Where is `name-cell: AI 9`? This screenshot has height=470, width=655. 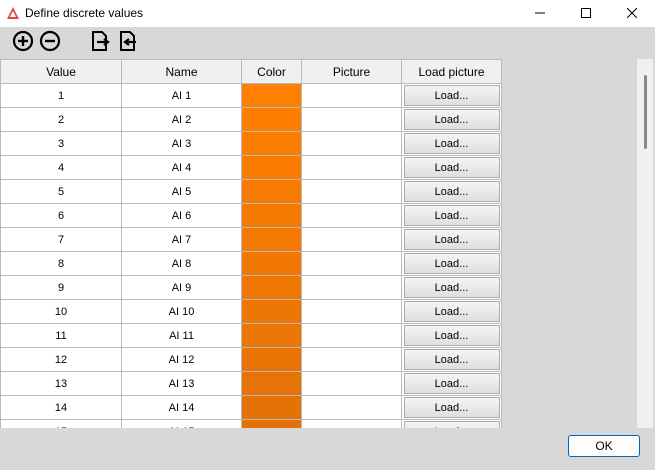 name-cell: AI 9 is located at coordinates (181, 287).